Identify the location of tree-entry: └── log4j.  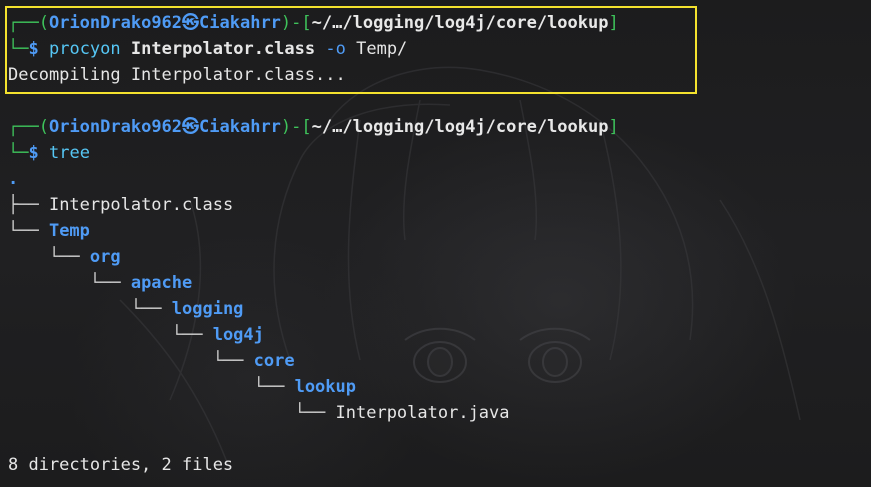
(136, 335).